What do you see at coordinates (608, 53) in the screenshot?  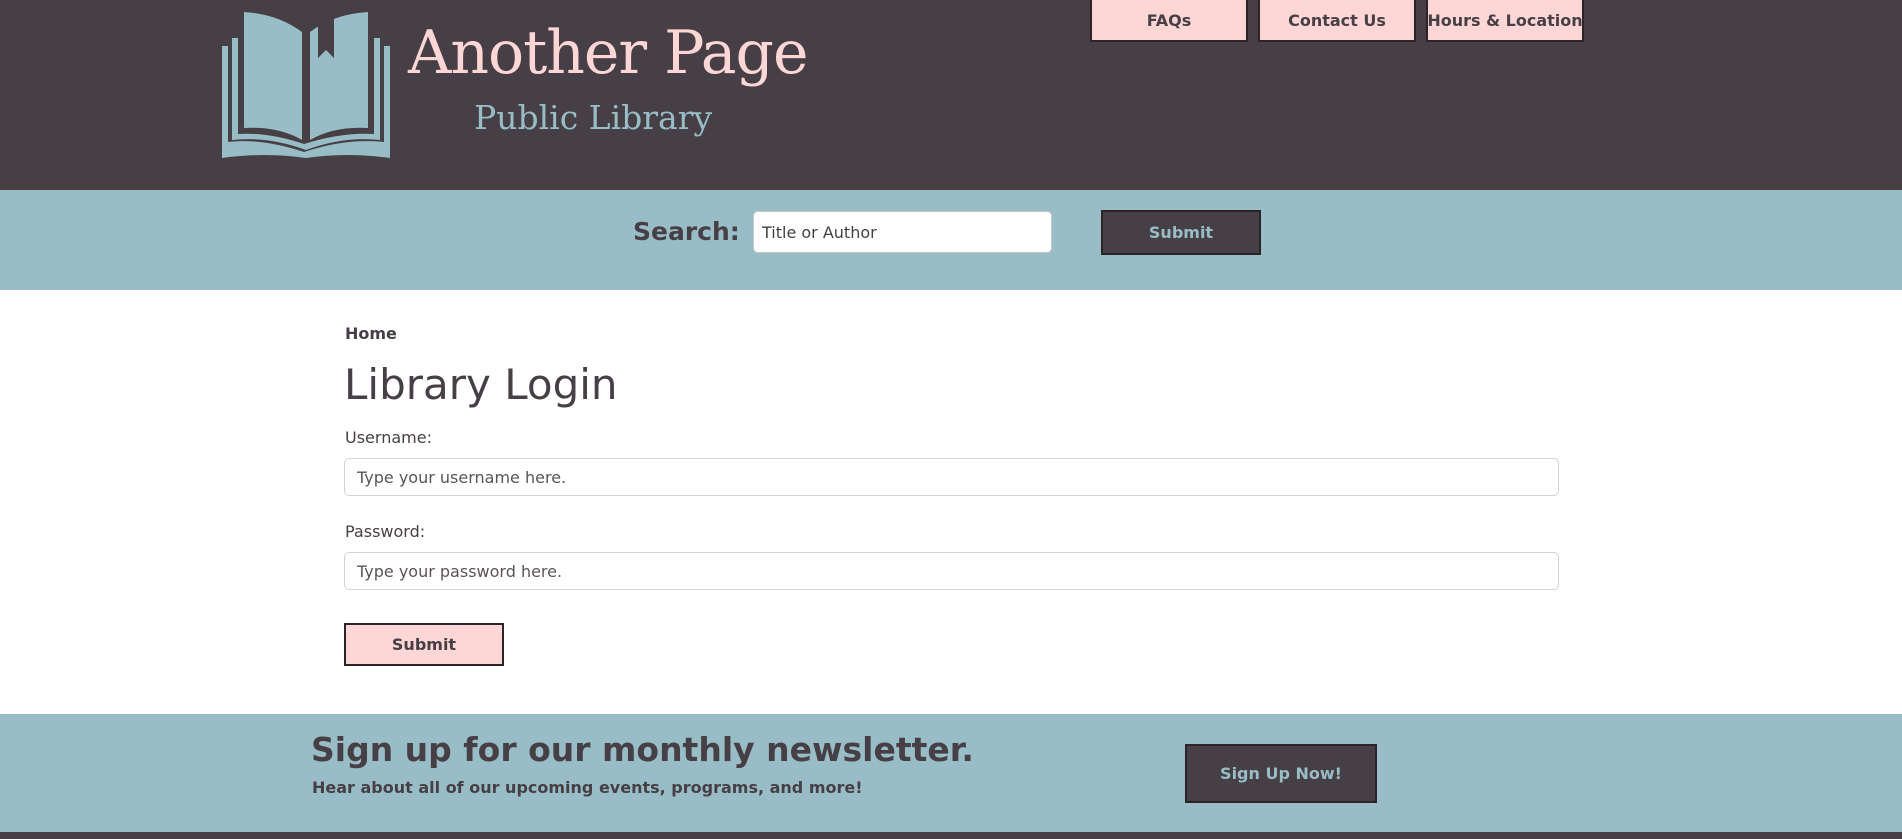 I see `site-title: Another Page` at bounding box center [608, 53].